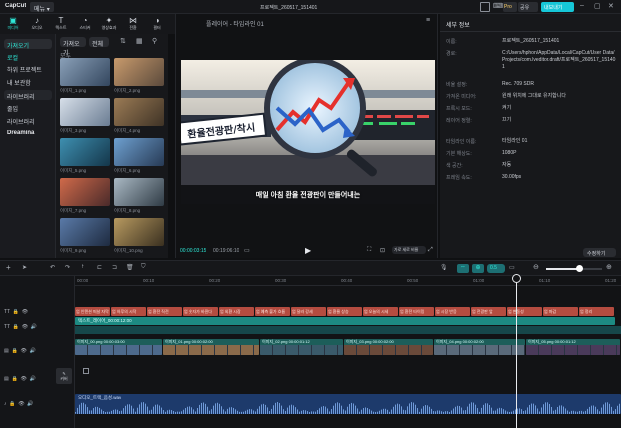 This screenshot has height=428, width=621. I want to click on undo-icon: ↶, so click(52, 267).